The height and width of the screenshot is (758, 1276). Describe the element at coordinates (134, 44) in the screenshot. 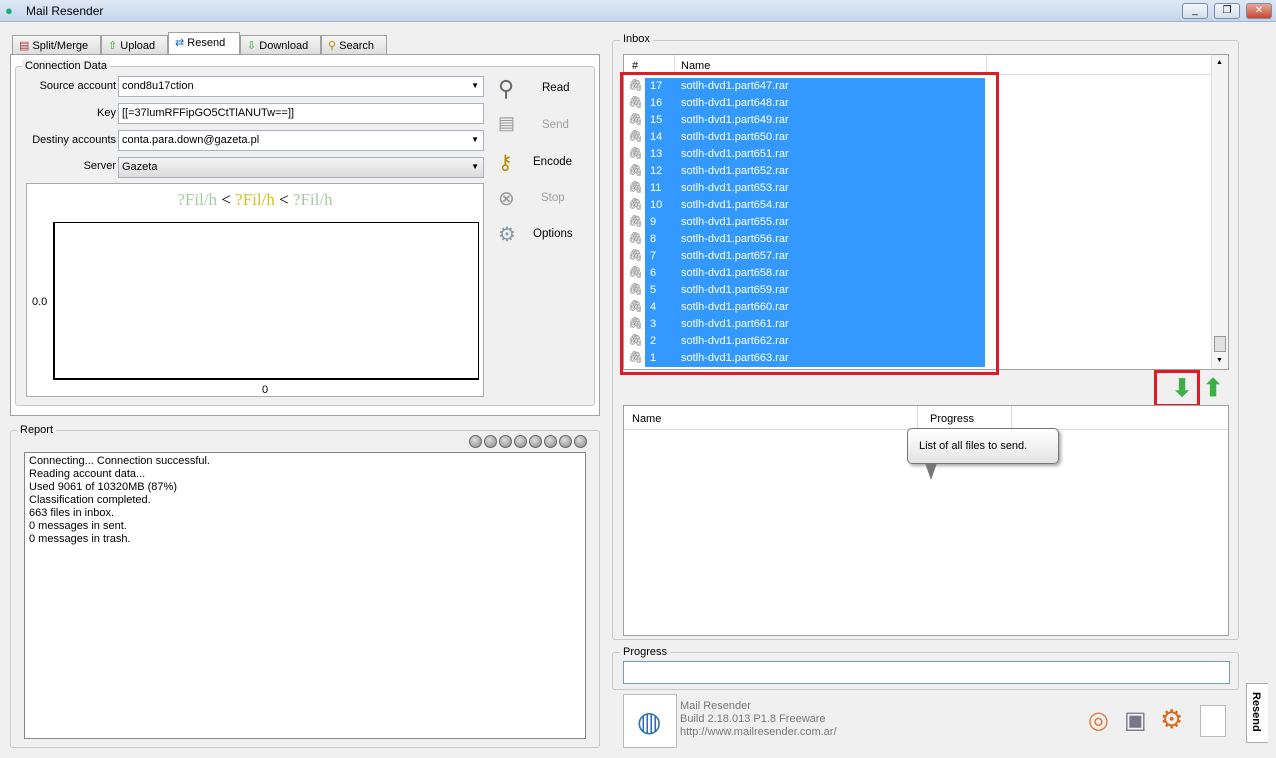

I see `tab-upload: ⇧ Upload` at that location.